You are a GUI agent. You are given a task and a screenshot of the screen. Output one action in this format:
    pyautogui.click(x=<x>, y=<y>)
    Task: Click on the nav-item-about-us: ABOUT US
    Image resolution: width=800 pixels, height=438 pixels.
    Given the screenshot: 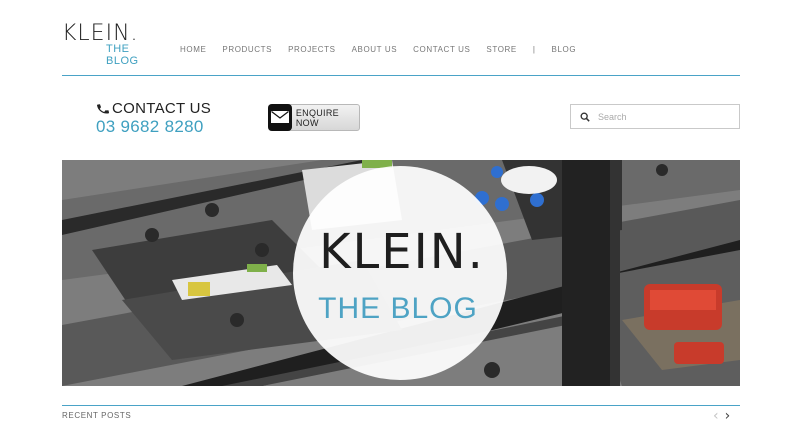 What is the action you would take?
    pyautogui.click(x=375, y=49)
    